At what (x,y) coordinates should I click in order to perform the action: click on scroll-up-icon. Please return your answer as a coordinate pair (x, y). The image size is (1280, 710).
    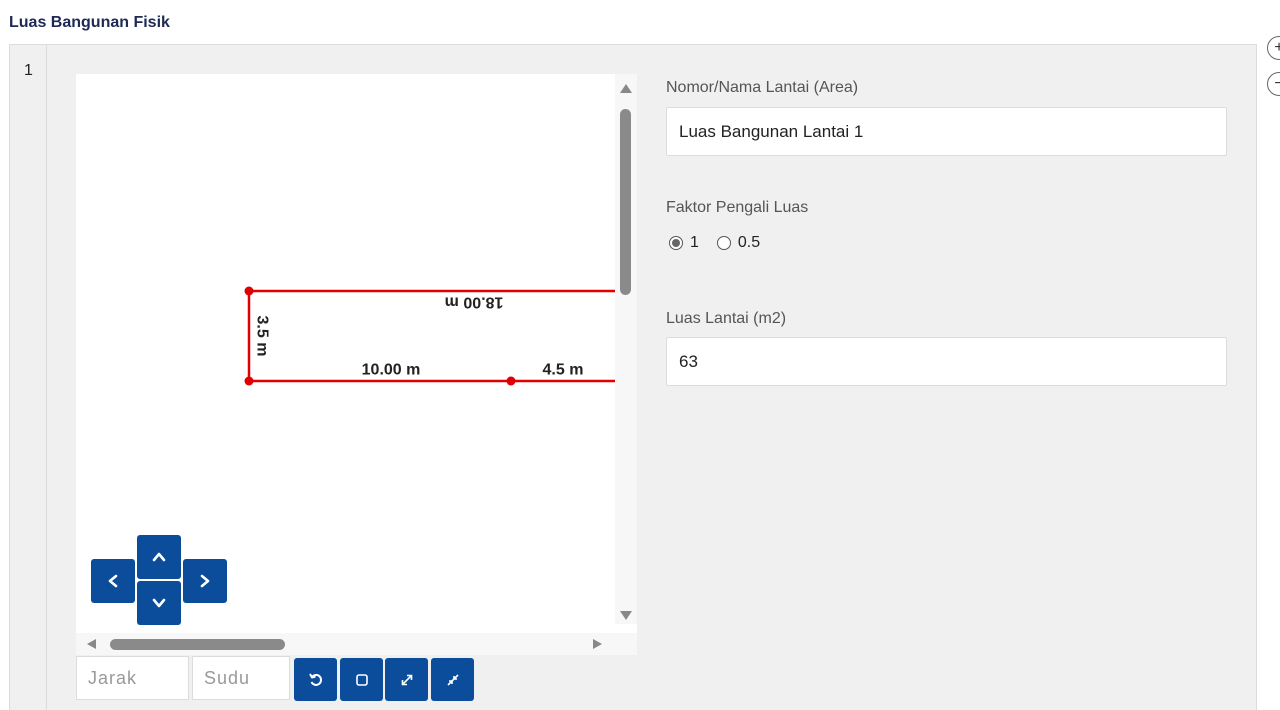
    Looking at the image, I should click on (626, 88).